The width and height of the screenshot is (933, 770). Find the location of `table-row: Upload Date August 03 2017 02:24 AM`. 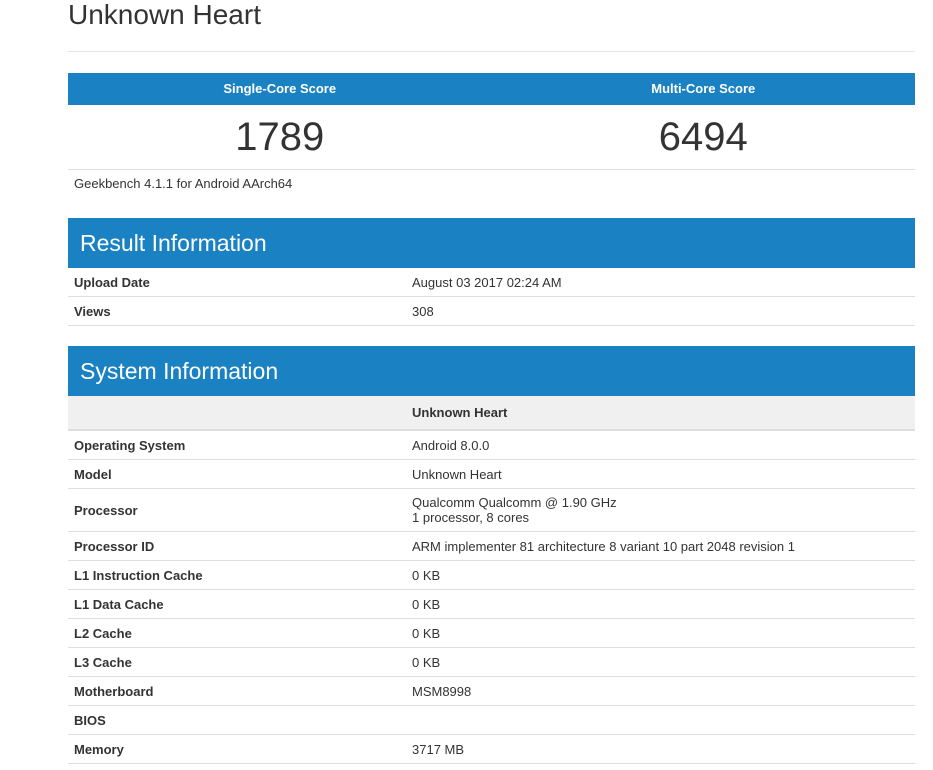

table-row: Upload Date August 03 2017 02:24 AM is located at coordinates (491, 282).